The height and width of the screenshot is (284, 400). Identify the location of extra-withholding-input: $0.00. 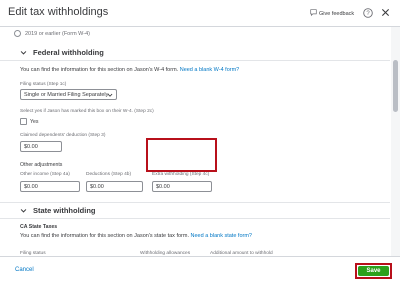
(182, 186).